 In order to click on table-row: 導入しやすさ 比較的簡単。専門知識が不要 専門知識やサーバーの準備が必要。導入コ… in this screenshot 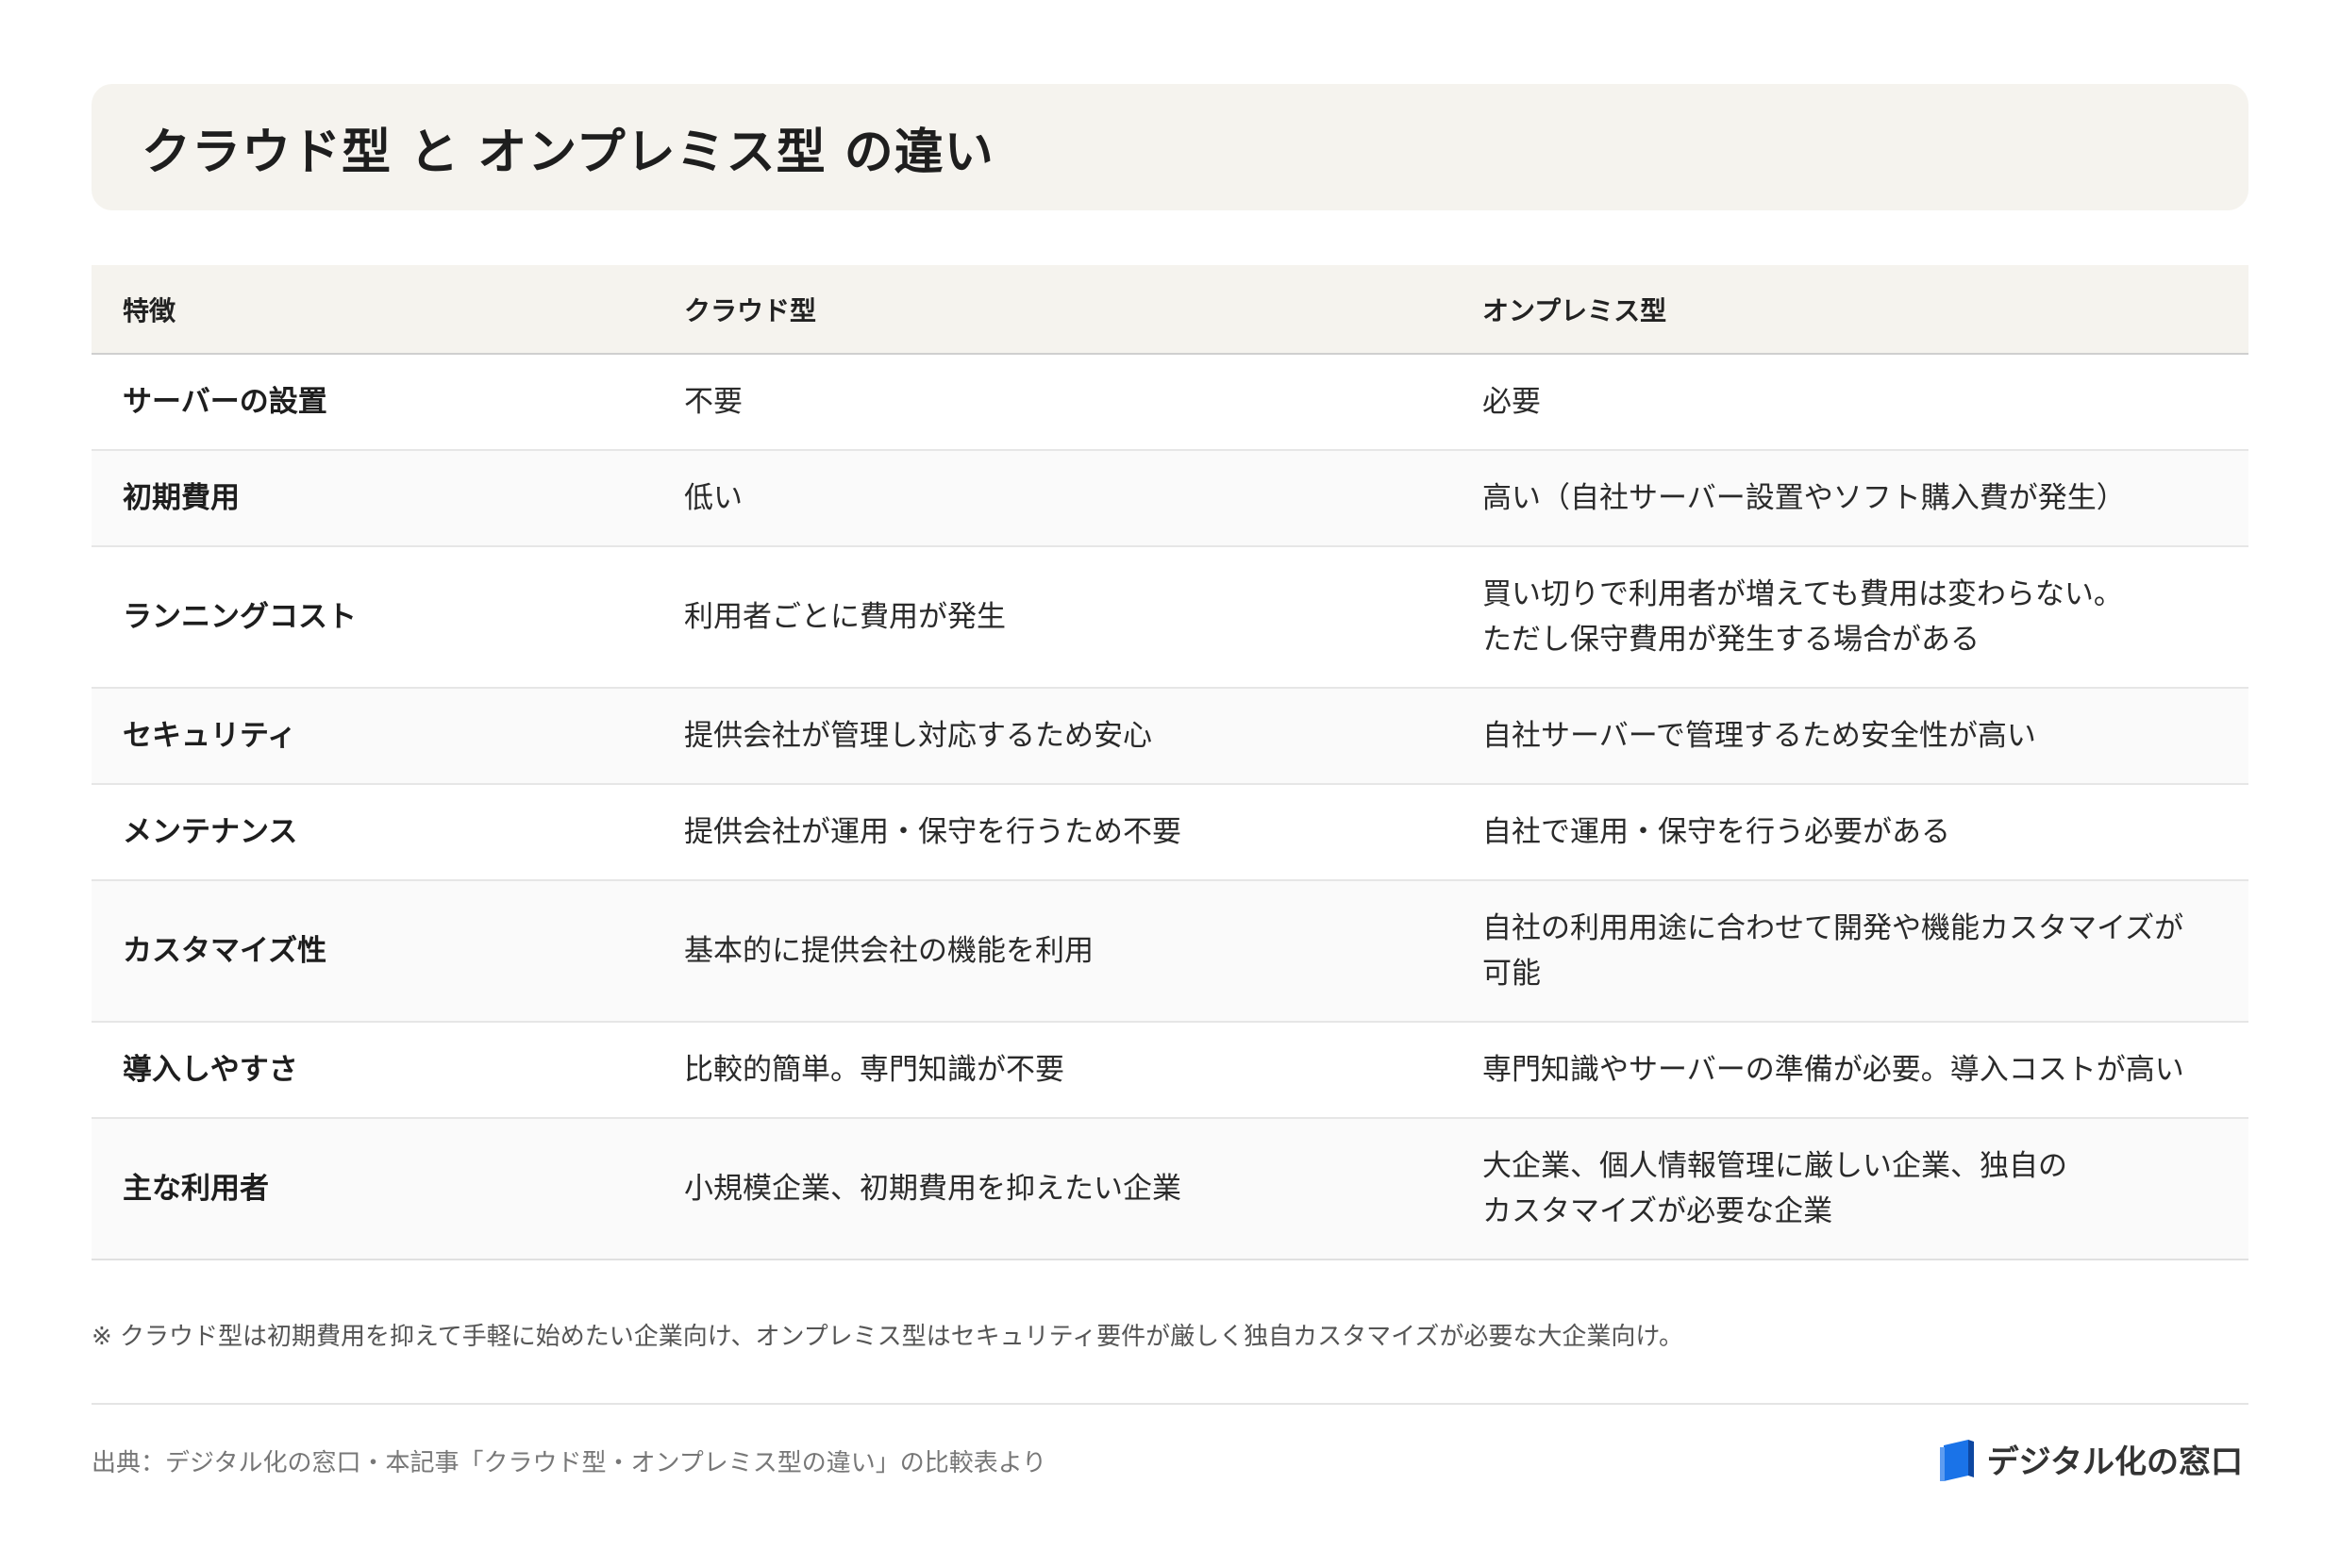, I will do `click(1170, 1070)`.